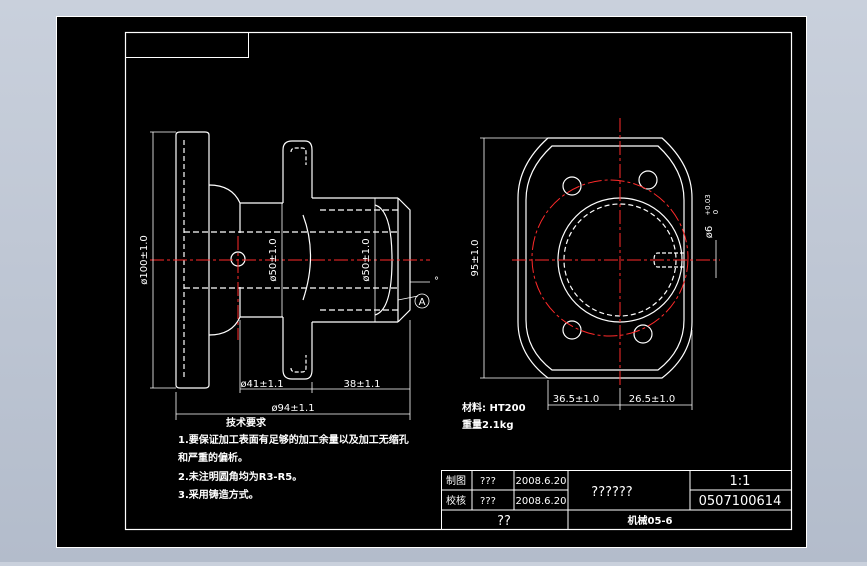 The height and width of the screenshot is (566, 867). I want to click on tb-drawing-no: 0507100614, so click(740, 501).